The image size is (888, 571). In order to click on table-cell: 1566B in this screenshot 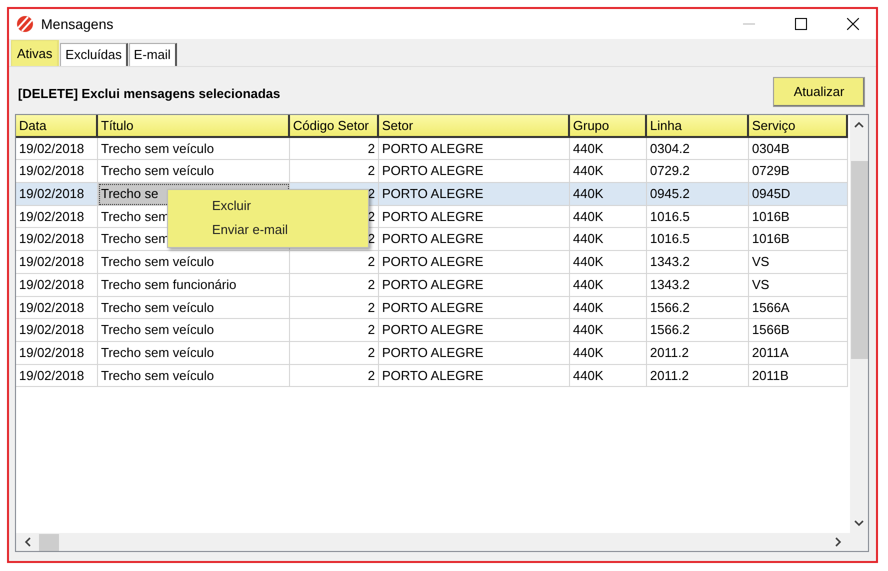, I will do `click(798, 330)`.